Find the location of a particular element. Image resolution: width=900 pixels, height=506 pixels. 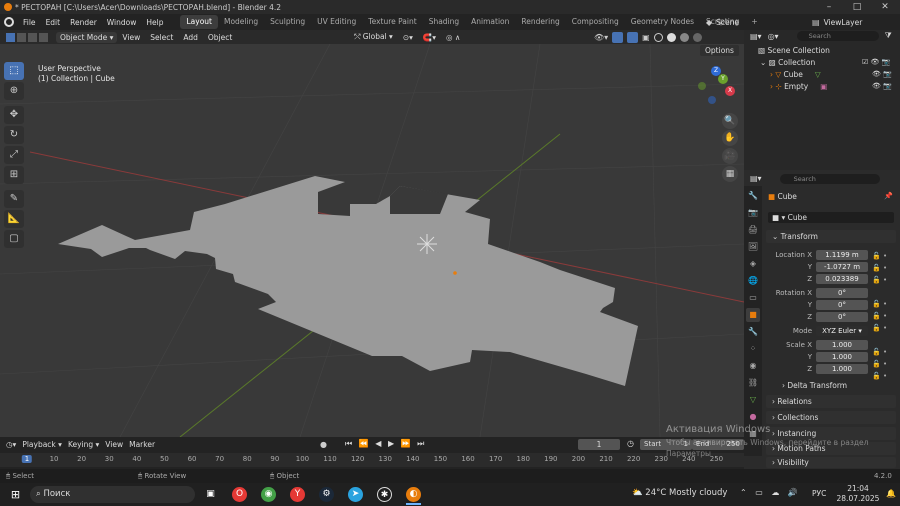

view-layer-tab-icon: 🖼 is located at coordinates (753, 247).